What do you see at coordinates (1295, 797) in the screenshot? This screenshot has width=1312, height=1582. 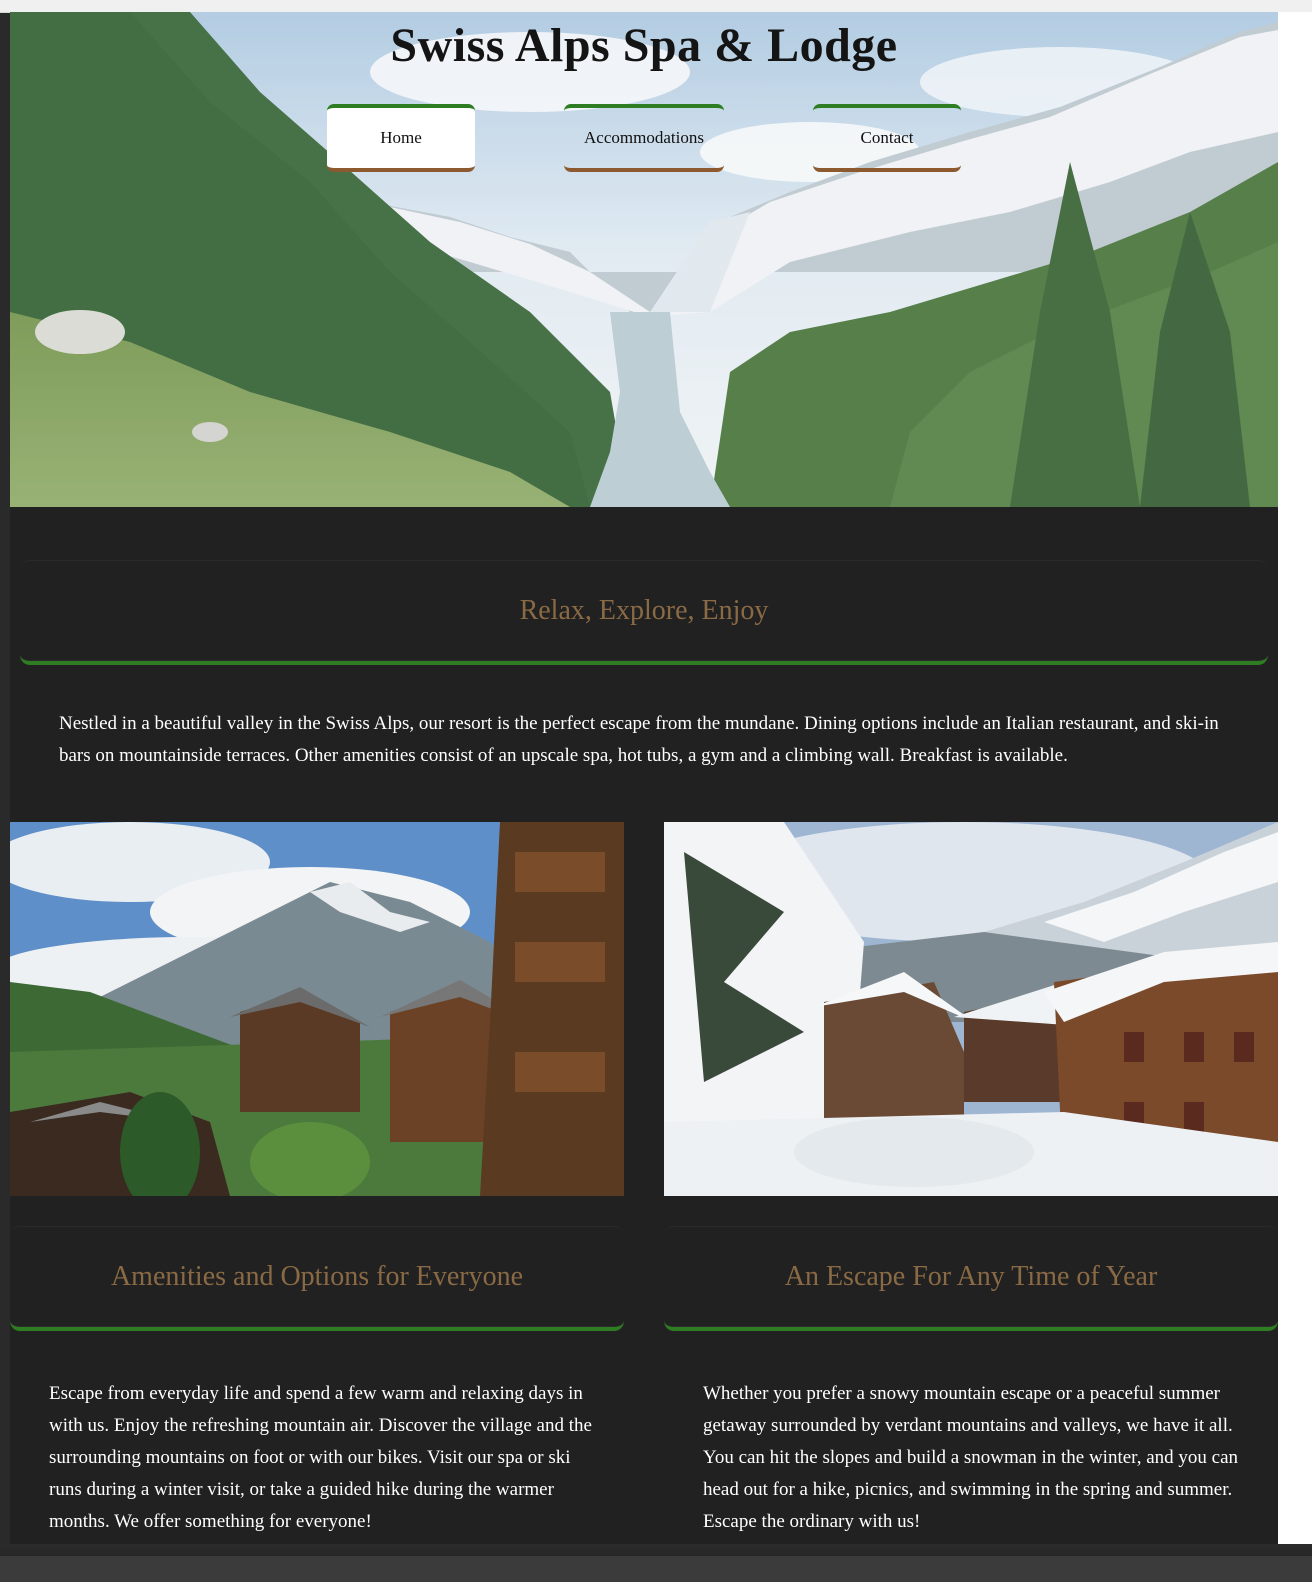 I see `right-gutter` at bounding box center [1295, 797].